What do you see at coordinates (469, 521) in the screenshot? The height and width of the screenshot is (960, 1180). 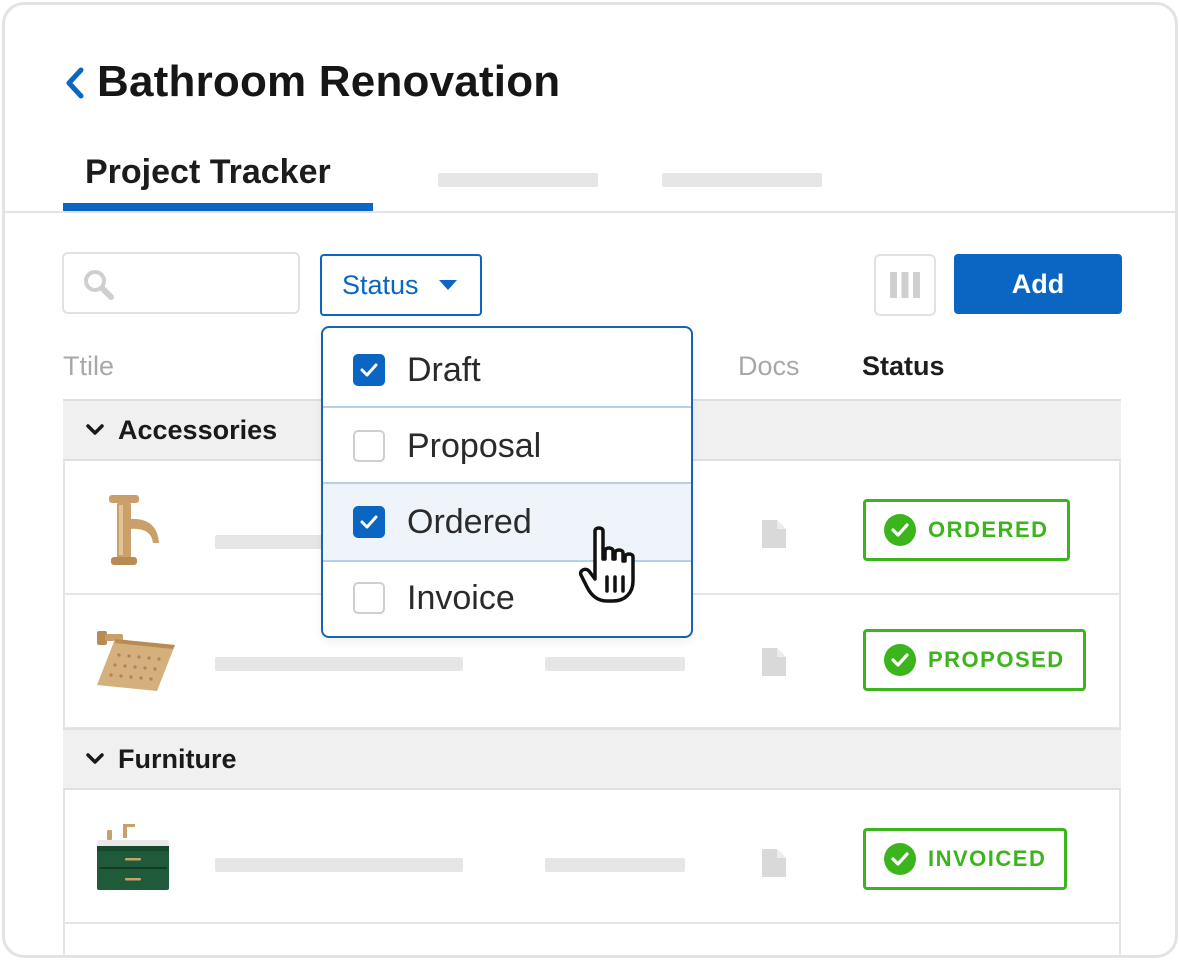 I see `option-label: Ordered` at bounding box center [469, 521].